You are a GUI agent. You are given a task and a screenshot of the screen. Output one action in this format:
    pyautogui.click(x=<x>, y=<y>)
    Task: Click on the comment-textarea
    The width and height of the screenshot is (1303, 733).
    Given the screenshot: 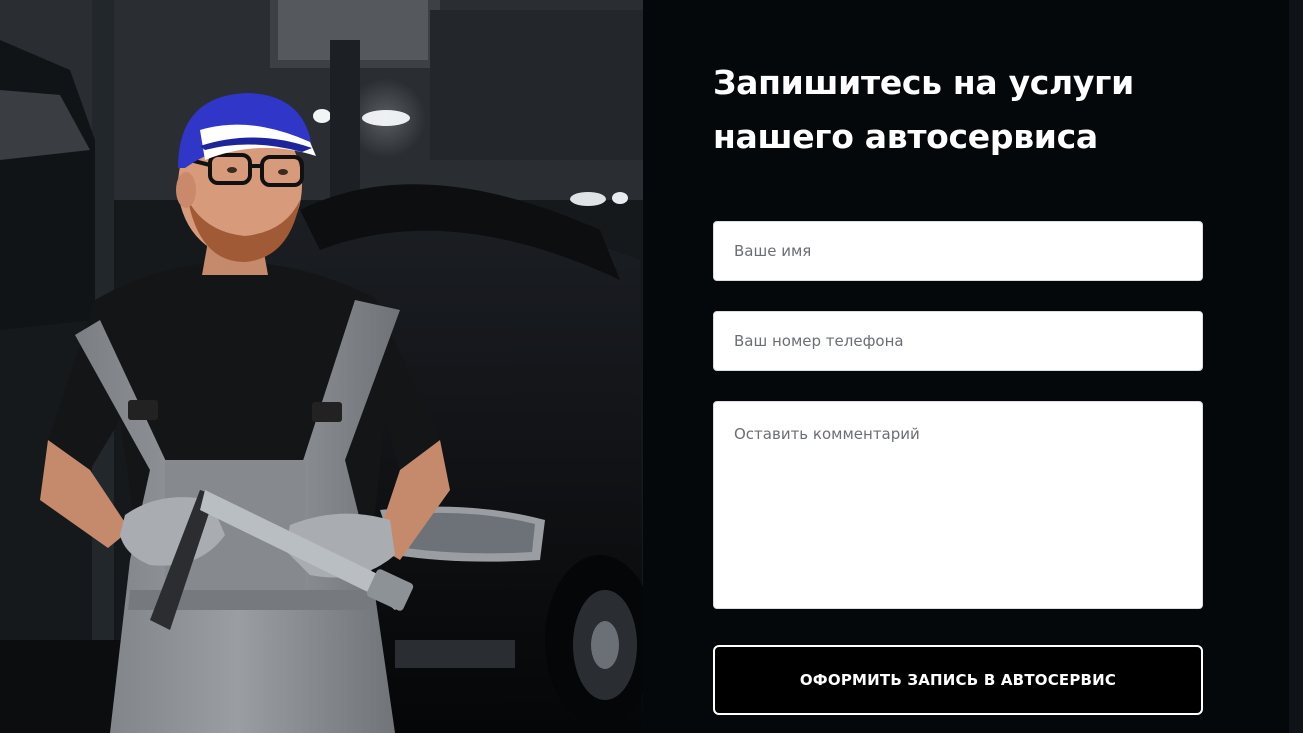 What is the action you would take?
    pyautogui.click(x=958, y=505)
    